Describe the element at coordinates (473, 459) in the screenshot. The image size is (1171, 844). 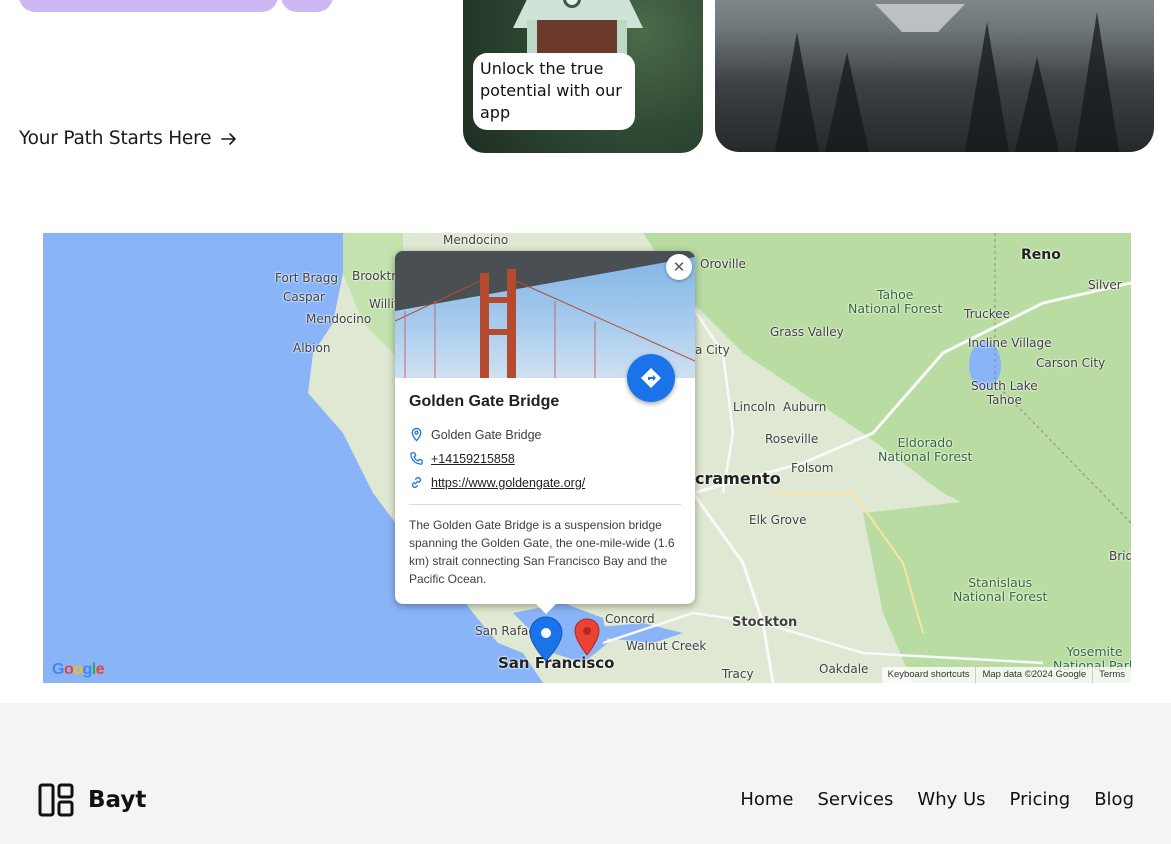
I see `phone-link: +14159215858` at that location.